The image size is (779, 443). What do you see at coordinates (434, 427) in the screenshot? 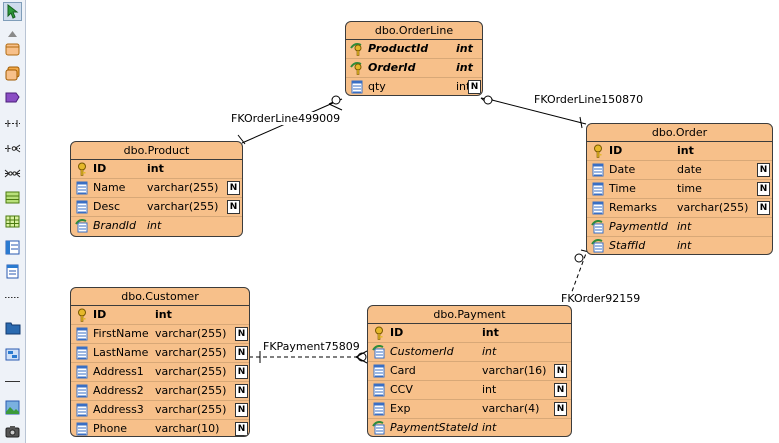
I see `column-name: PaymentStateId` at bounding box center [434, 427].